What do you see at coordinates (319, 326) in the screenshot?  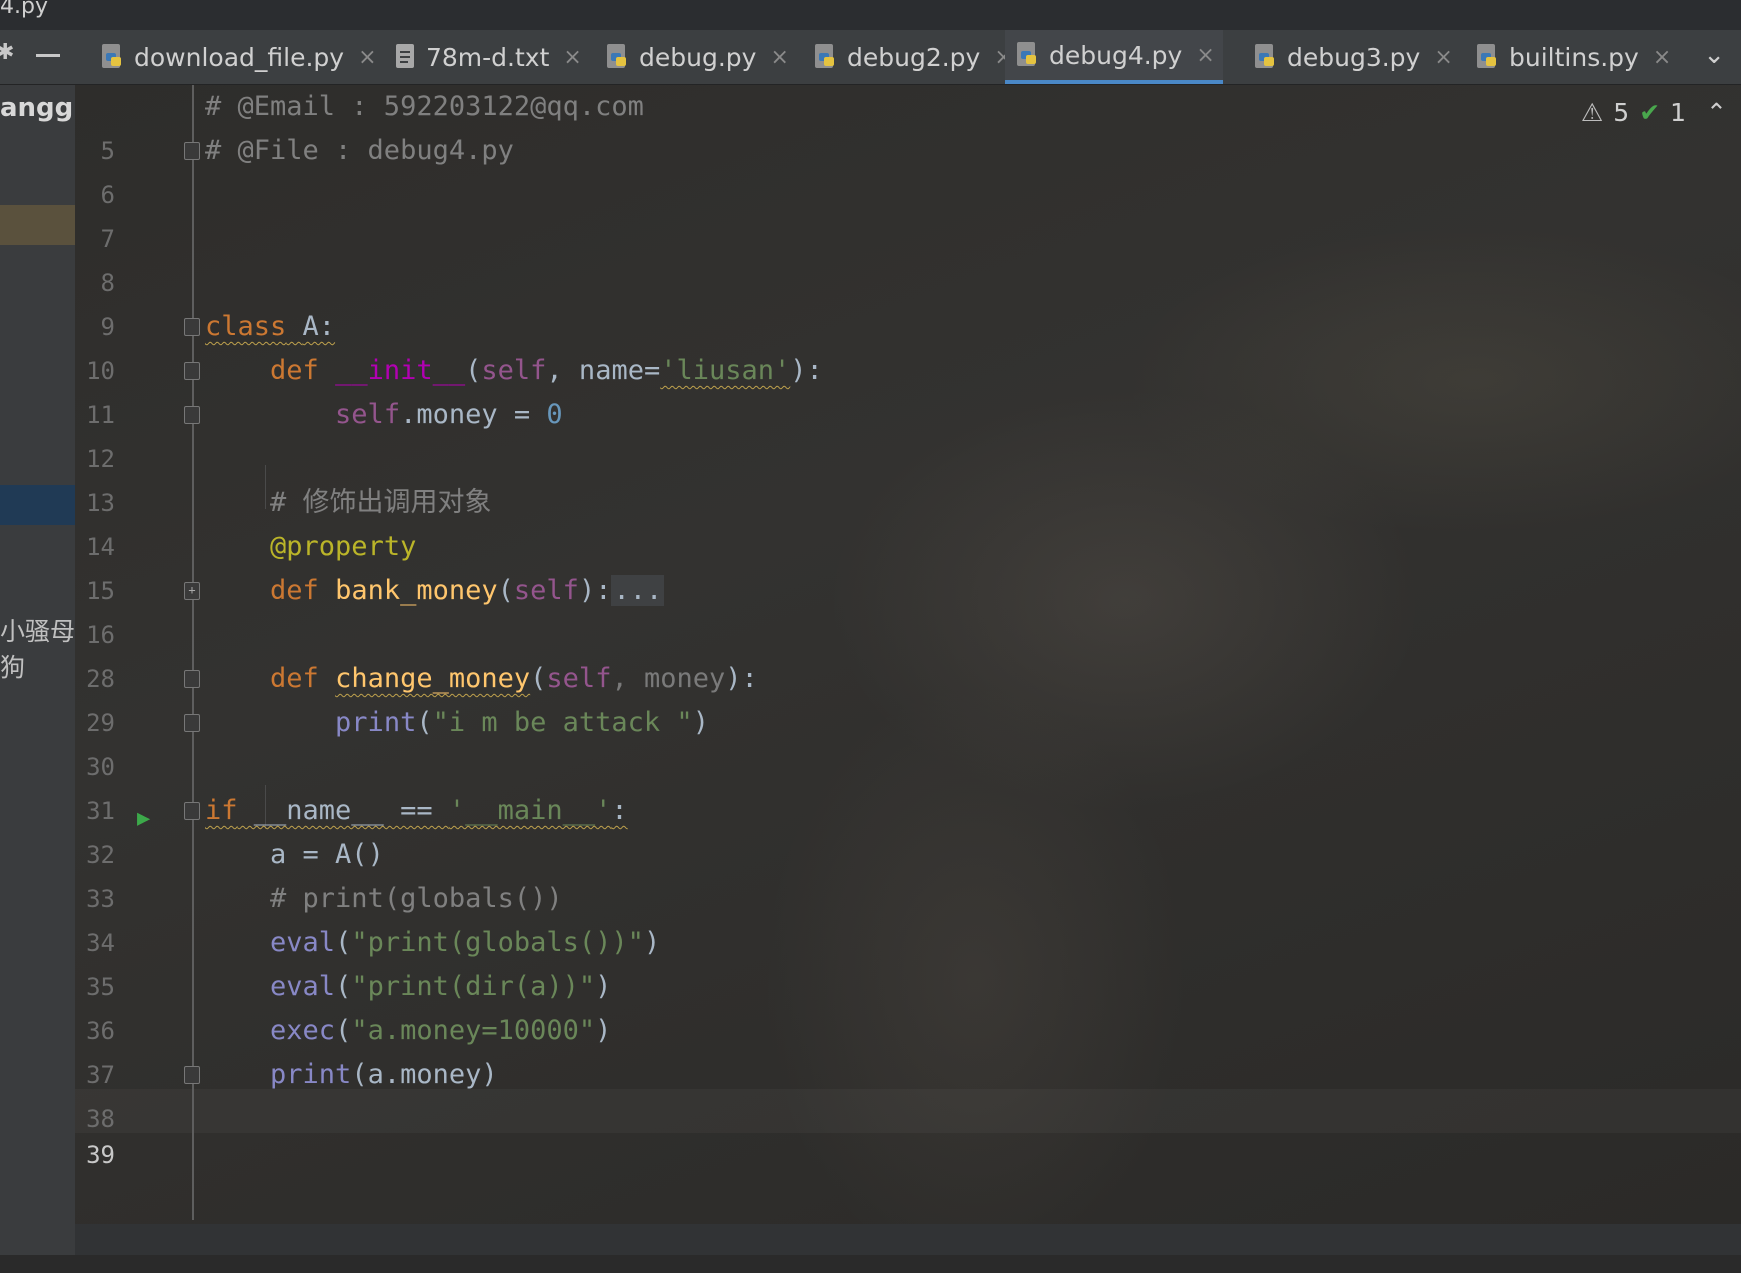 I see `class-name: A:` at bounding box center [319, 326].